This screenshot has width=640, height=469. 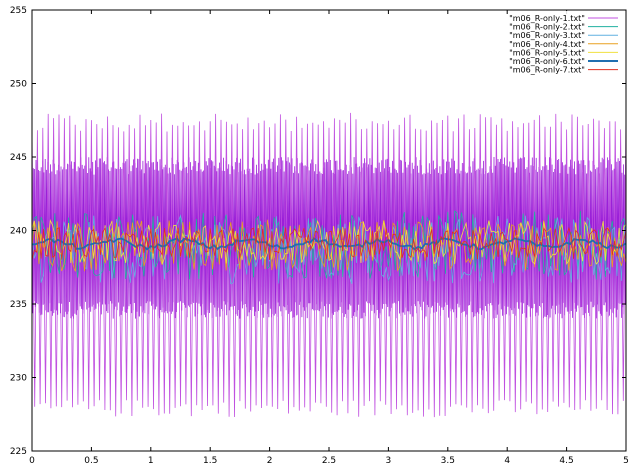 I want to click on y-tick-label: 230, so click(x=18, y=379).